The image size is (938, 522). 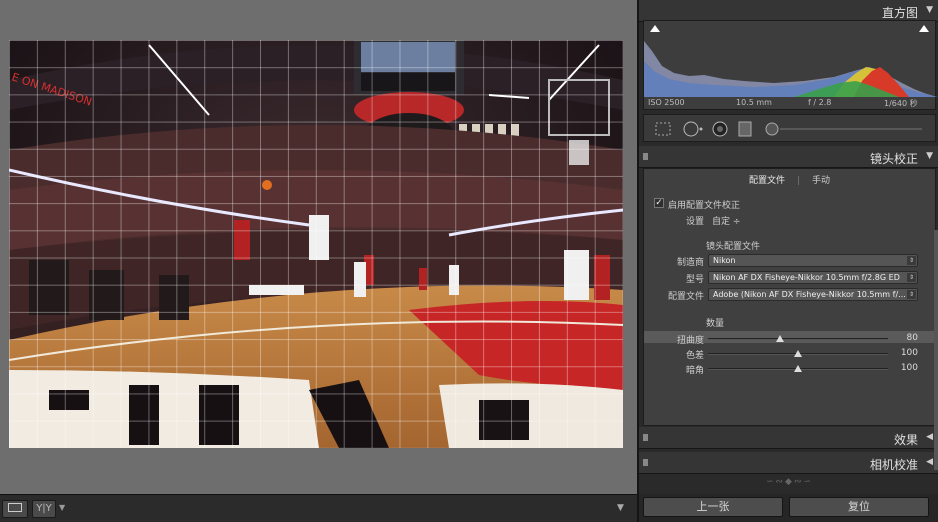 What do you see at coordinates (788, 11) in the screenshot?
I see `histogram-header: 直方图 ▼` at bounding box center [788, 11].